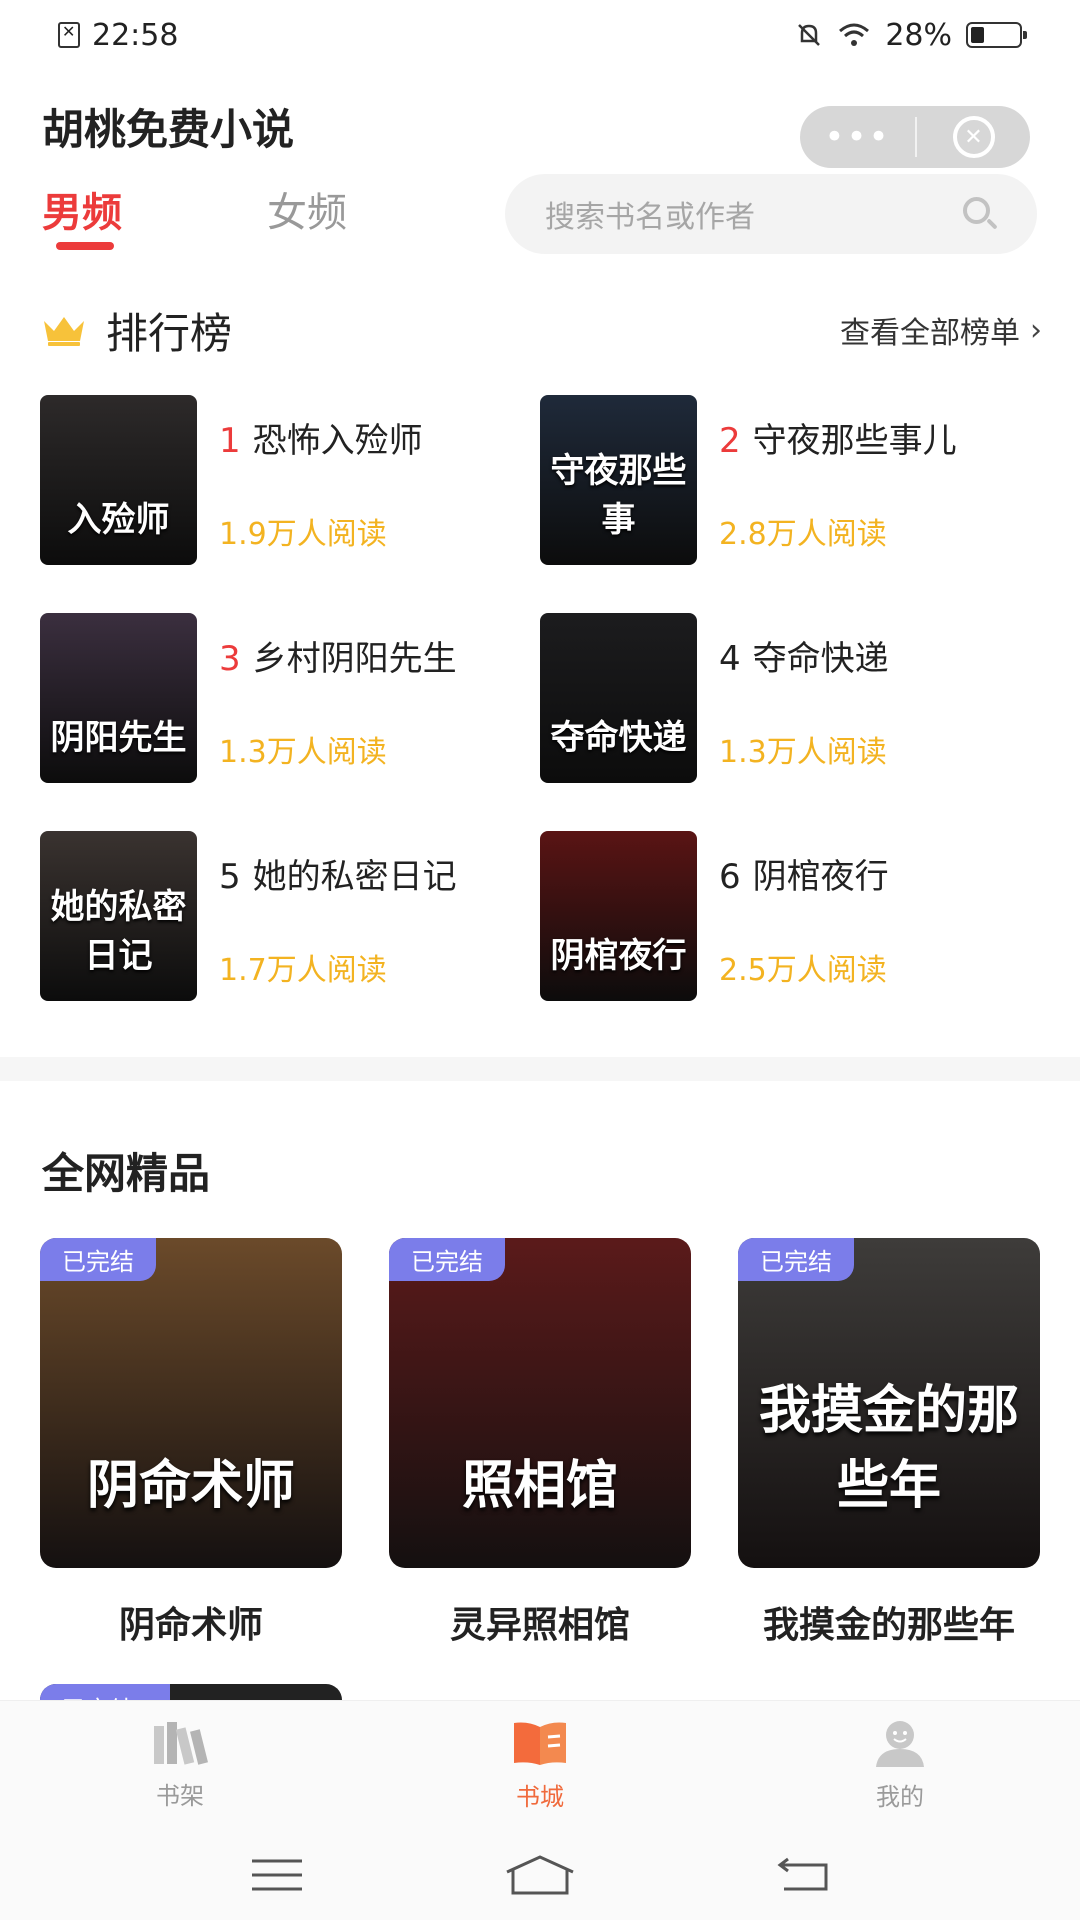 The width and height of the screenshot is (1080, 1920). I want to click on cover-title: 阴命术师, so click(190, 1485).